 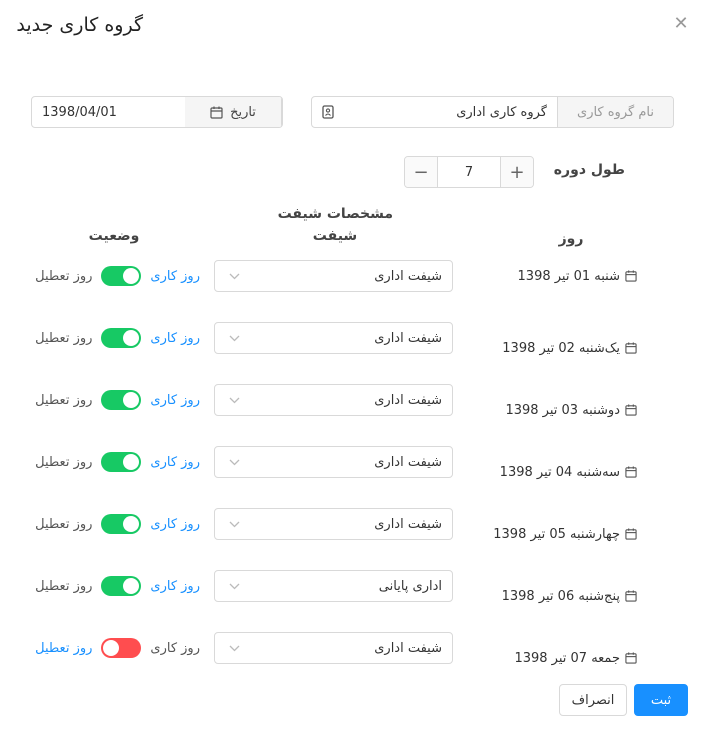 What do you see at coordinates (108, 112) in the screenshot?
I see `date-field: 1398/04/01` at bounding box center [108, 112].